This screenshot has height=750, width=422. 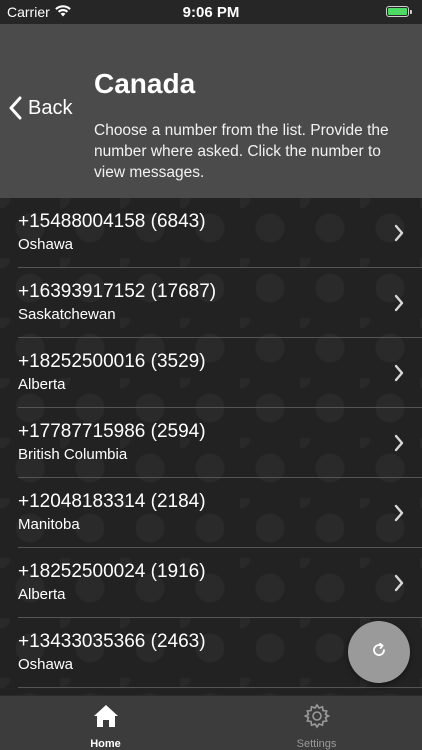 What do you see at coordinates (145, 83) in the screenshot?
I see `page-title: Canada` at bounding box center [145, 83].